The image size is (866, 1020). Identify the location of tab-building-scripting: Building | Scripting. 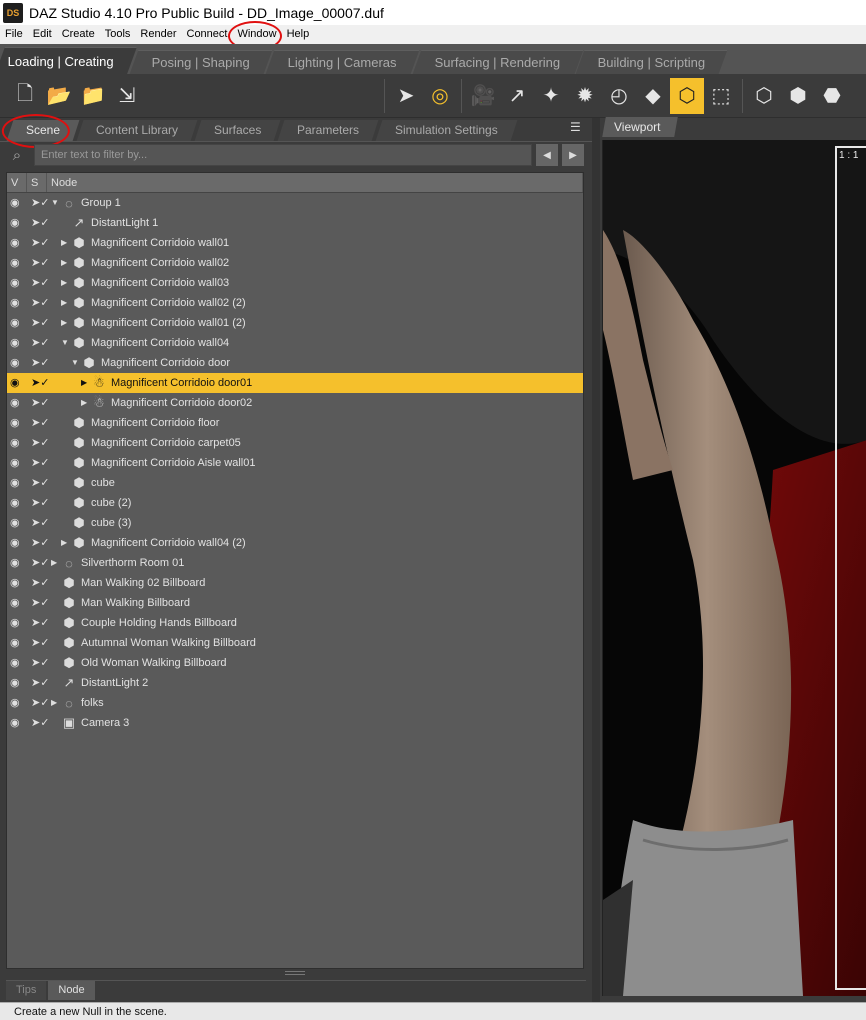
(652, 62).